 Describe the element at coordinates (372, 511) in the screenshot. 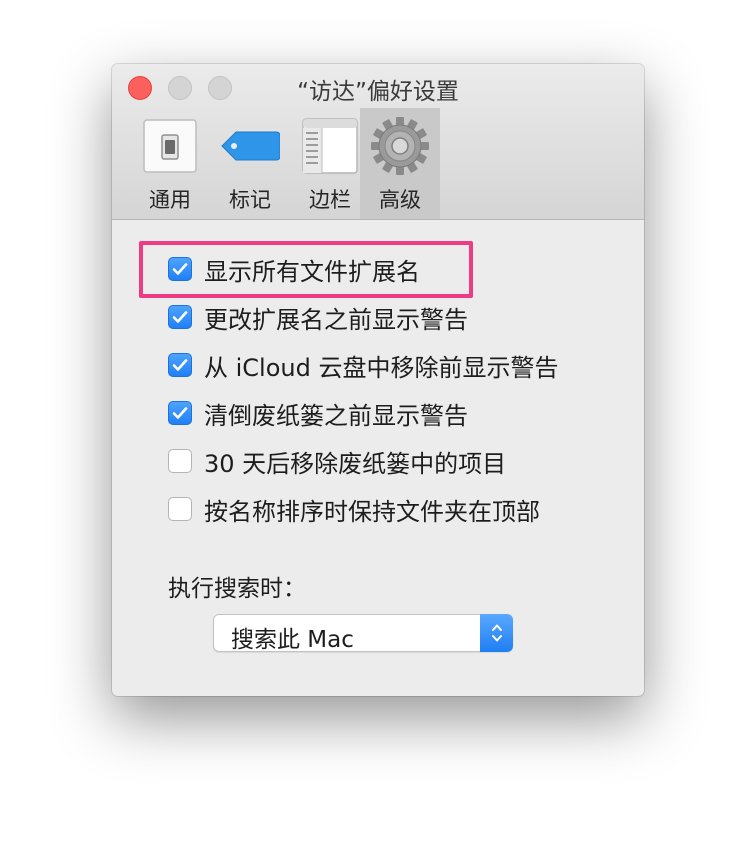

I see `option-label: 按名称排序时保持文件夹在顶部` at that location.